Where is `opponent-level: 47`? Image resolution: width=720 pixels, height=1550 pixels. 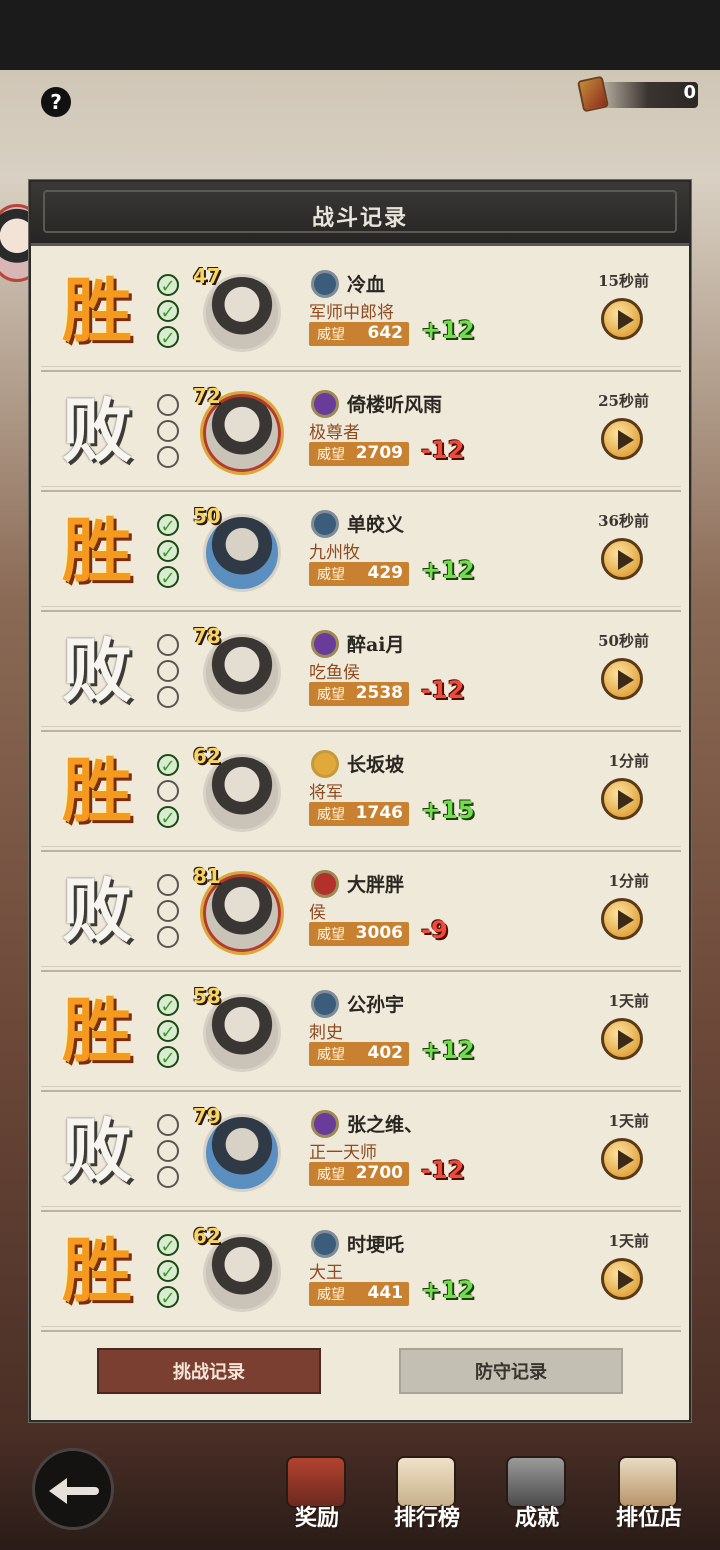 opponent-level: 47 is located at coordinates (207, 276).